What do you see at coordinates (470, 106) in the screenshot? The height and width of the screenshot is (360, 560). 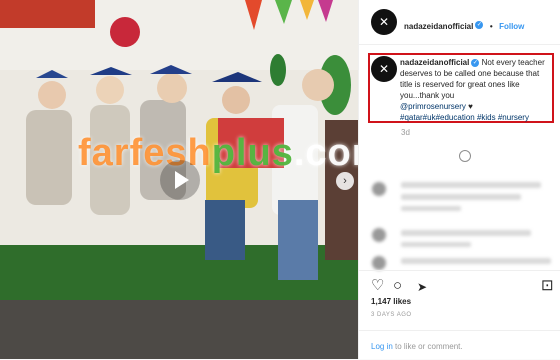 I see `heart-emoji: ♥` at bounding box center [470, 106].